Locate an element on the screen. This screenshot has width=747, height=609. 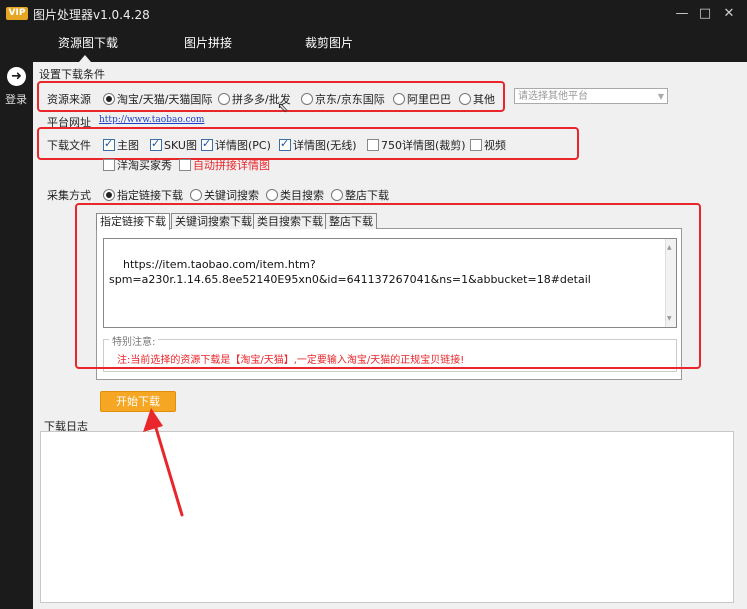
checkbox-main-image is located at coordinates (109, 144).